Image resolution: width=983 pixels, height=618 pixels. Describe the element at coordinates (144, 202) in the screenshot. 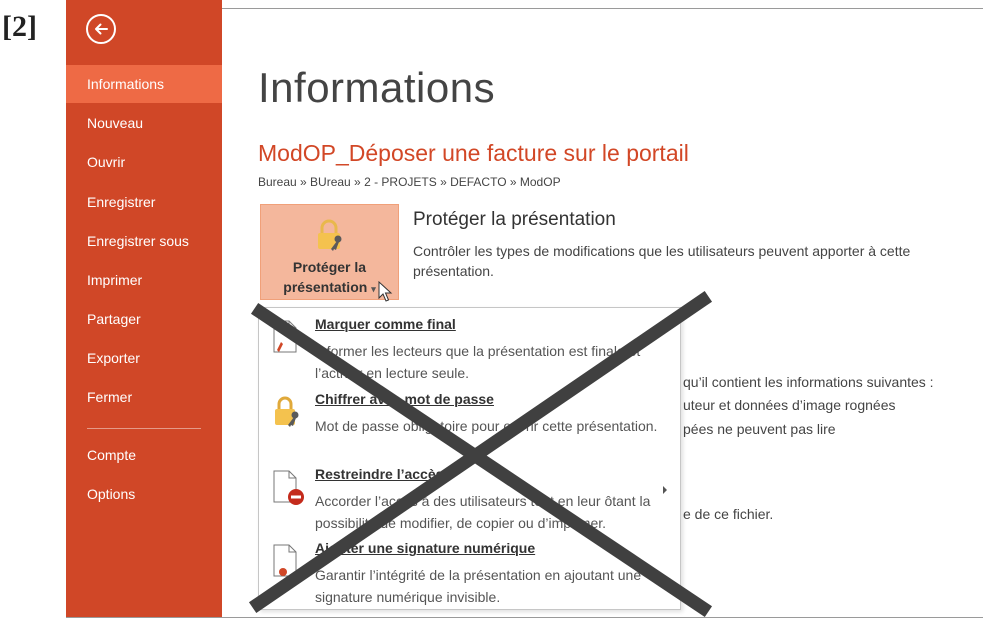

I see `sidebar-item-enregistrer: Enregistrer` at that location.